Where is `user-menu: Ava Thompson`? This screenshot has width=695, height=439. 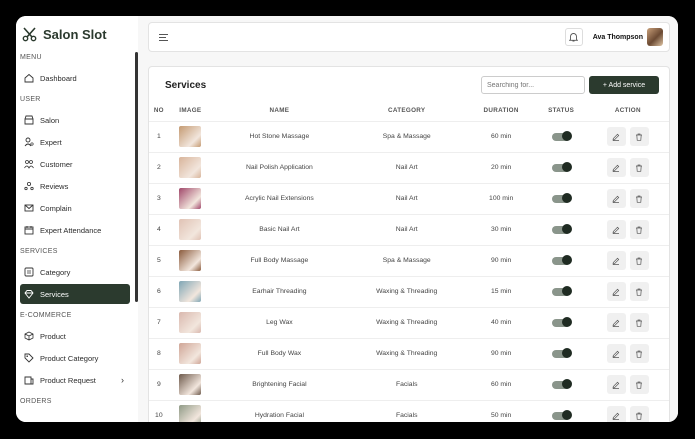
user-menu: Ava Thompson is located at coordinates (628, 37).